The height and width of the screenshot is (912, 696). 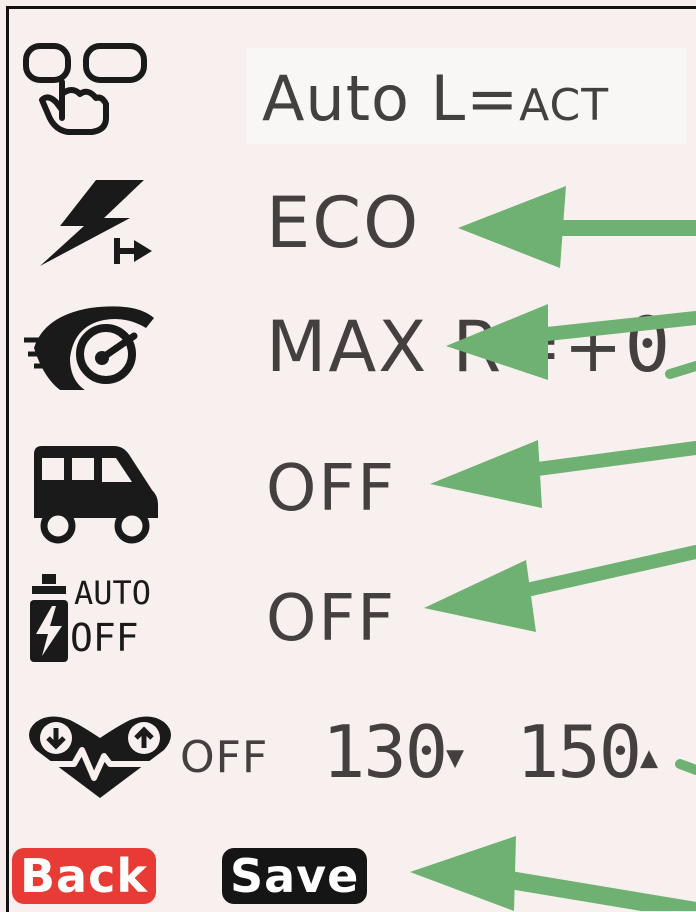 What do you see at coordinates (480, 596) in the screenshot?
I see `annotation-arrowhead-auto-off` at bounding box center [480, 596].